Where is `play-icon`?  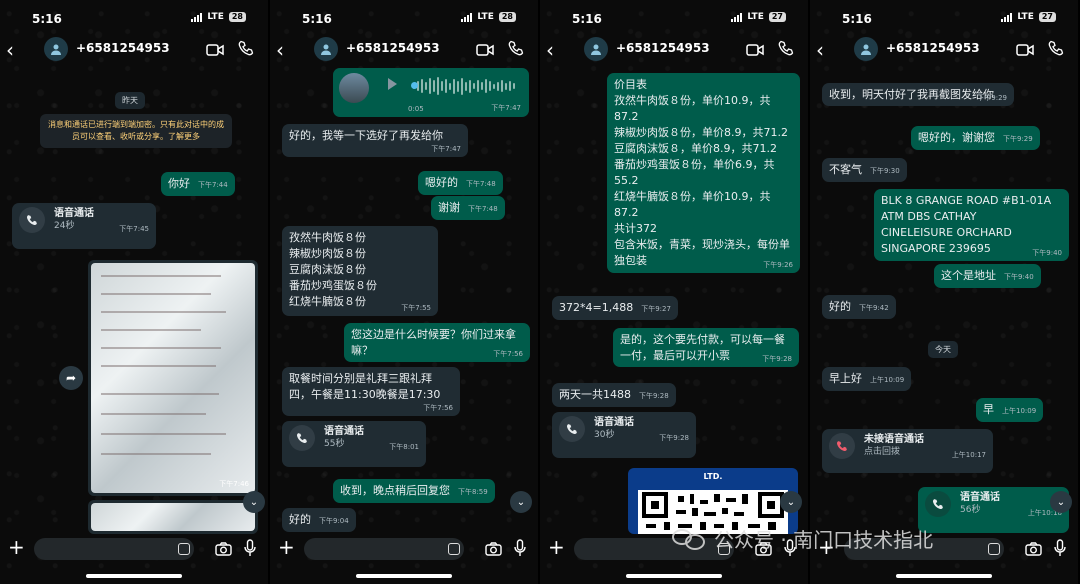
play-icon is located at coordinates (392, 84).